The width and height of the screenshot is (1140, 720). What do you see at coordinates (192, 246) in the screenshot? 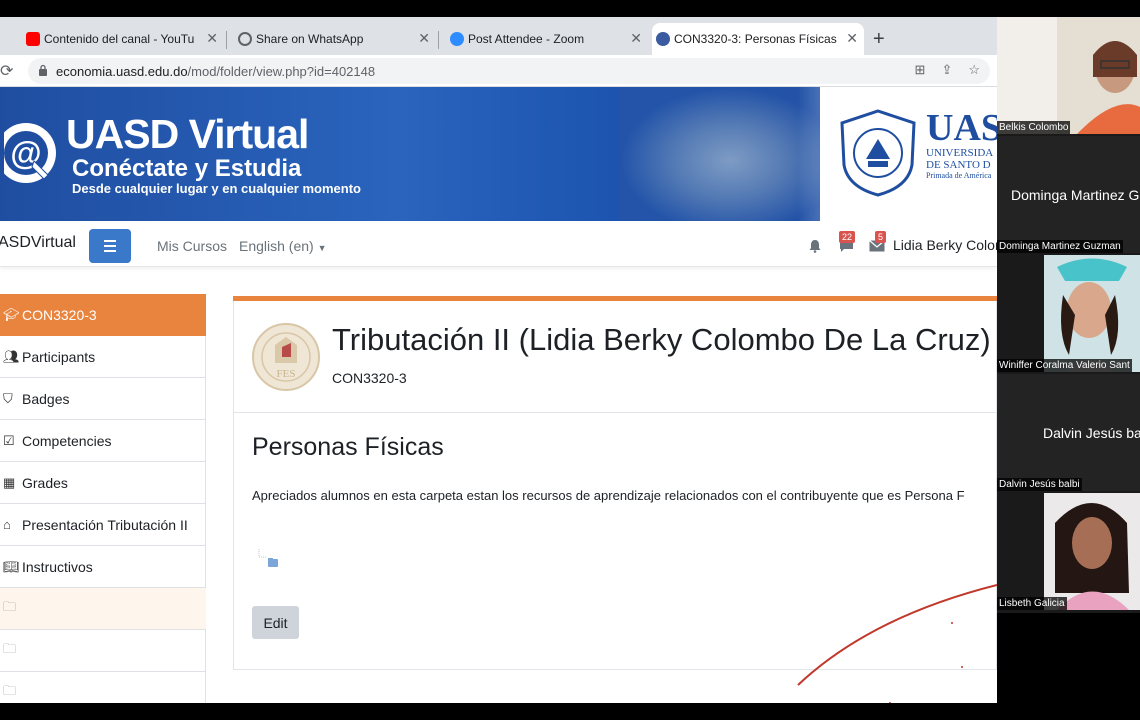
I see `my-courses-link: Mis Cursos` at bounding box center [192, 246].